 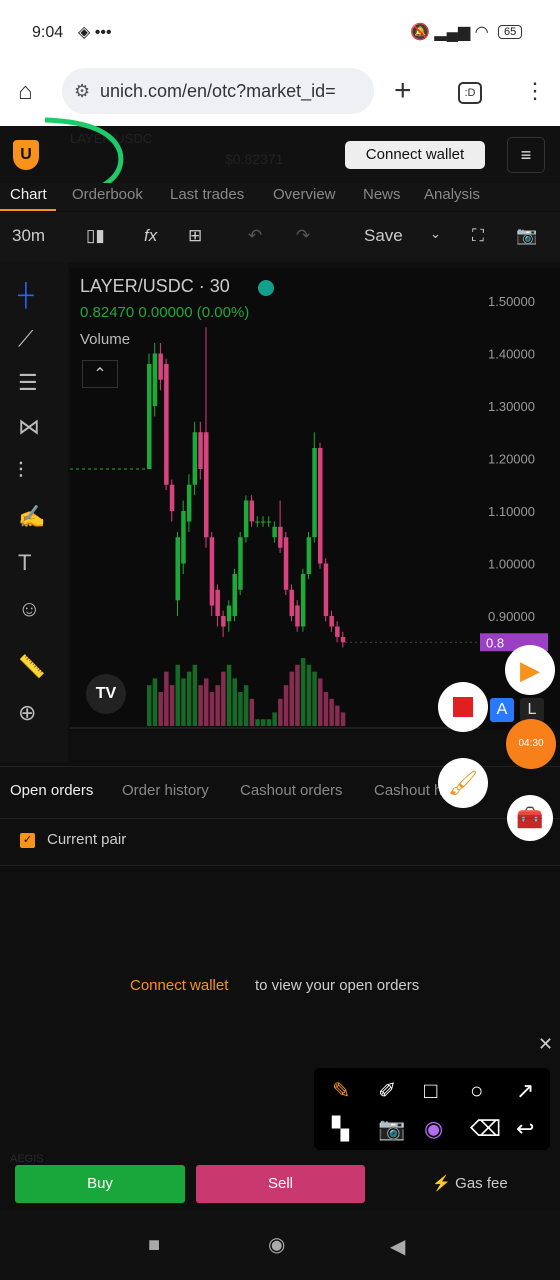 What do you see at coordinates (444, 1183) in the screenshot?
I see `lightning-icon: ⚡` at bounding box center [444, 1183].